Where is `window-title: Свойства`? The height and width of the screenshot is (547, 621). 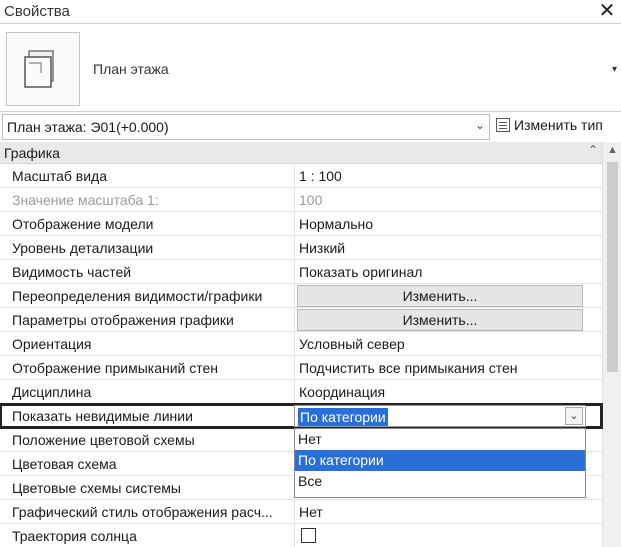 window-title: Свойства is located at coordinates (37, 11).